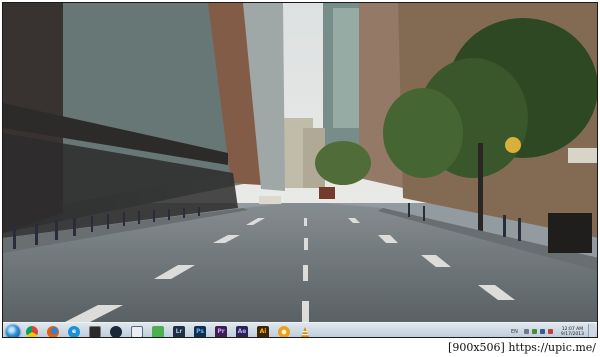 This screenshot has width=600, height=357. Describe the element at coordinates (534, 331) in the screenshot. I see `network-icon` at that location.